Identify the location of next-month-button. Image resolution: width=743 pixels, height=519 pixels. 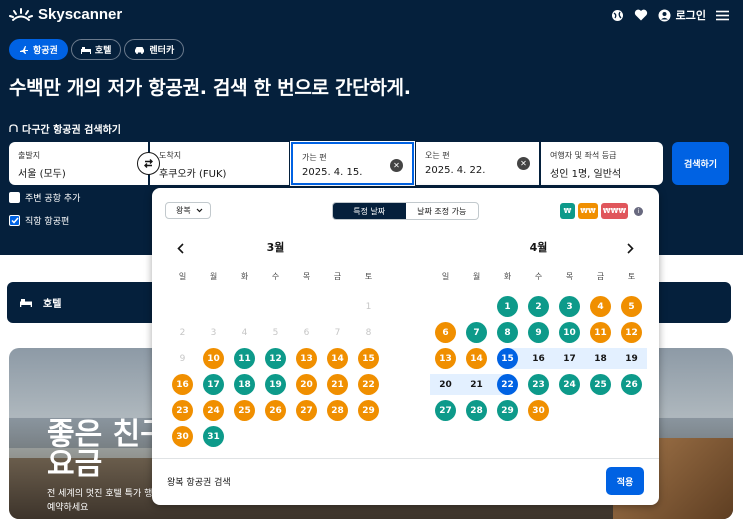
(630, 248).